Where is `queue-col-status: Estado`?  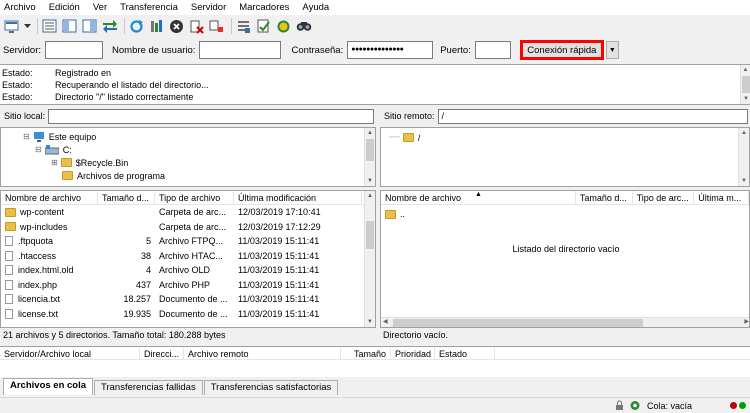
queue-col-status: Estado is located at coordinates (465, 353).